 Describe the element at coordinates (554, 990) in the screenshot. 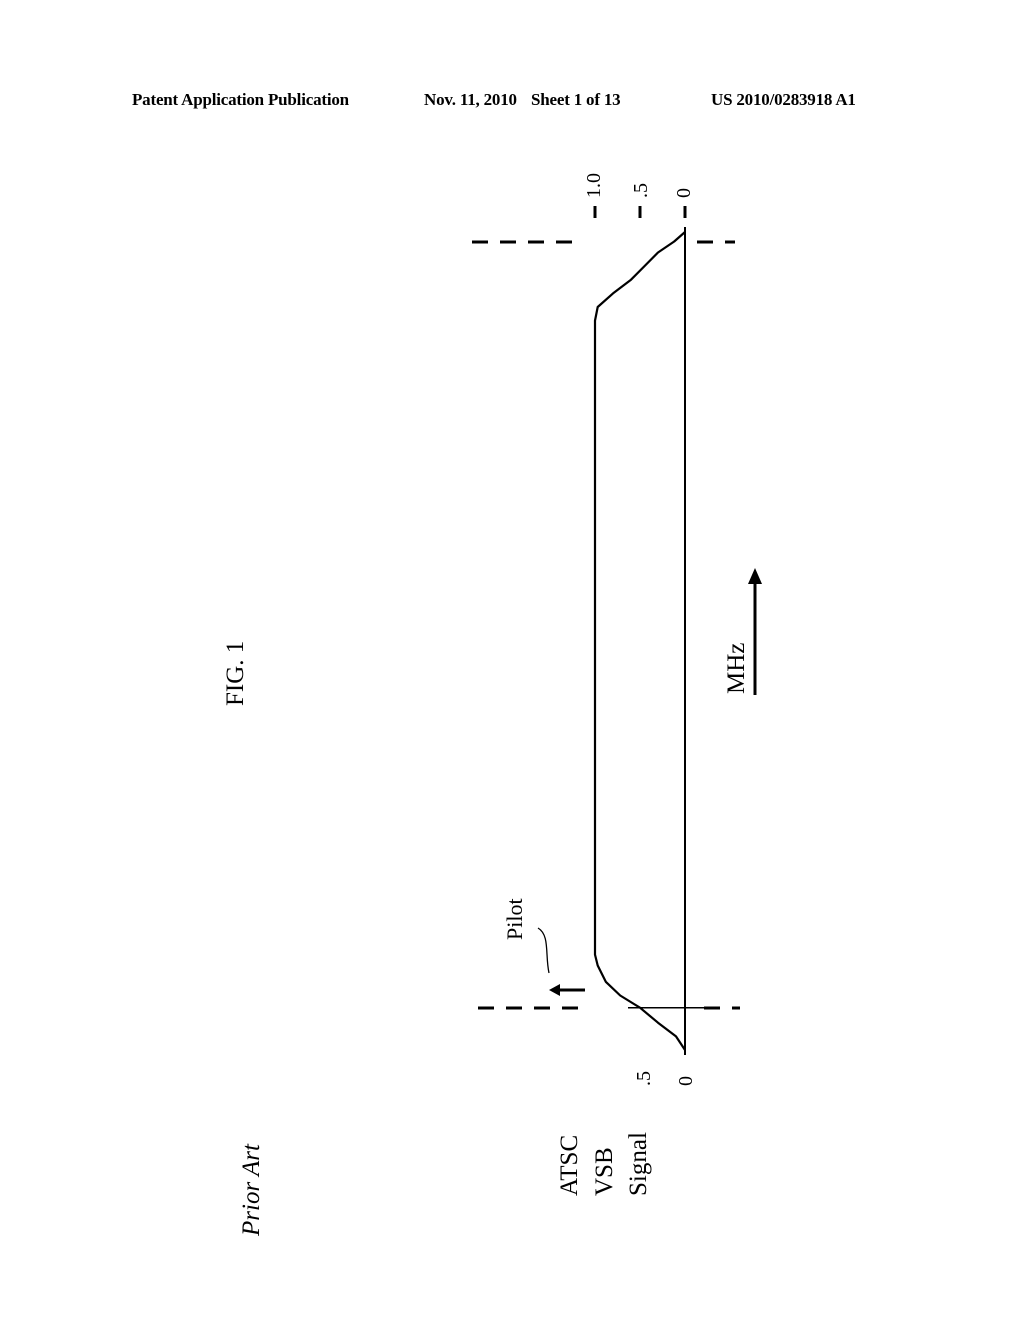

I see `pilot-arrow-head` at that location.